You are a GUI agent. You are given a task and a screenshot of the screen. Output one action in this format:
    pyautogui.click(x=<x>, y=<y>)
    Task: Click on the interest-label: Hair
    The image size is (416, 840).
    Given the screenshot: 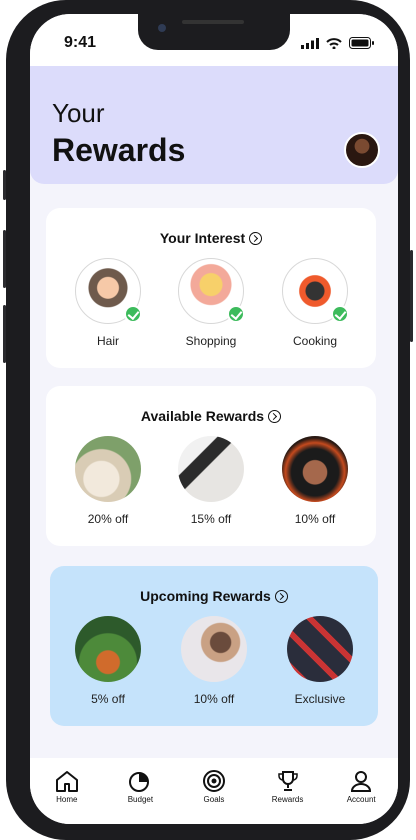 What is the action you would take?
    pyautogui.click(x=107, y=341)
    